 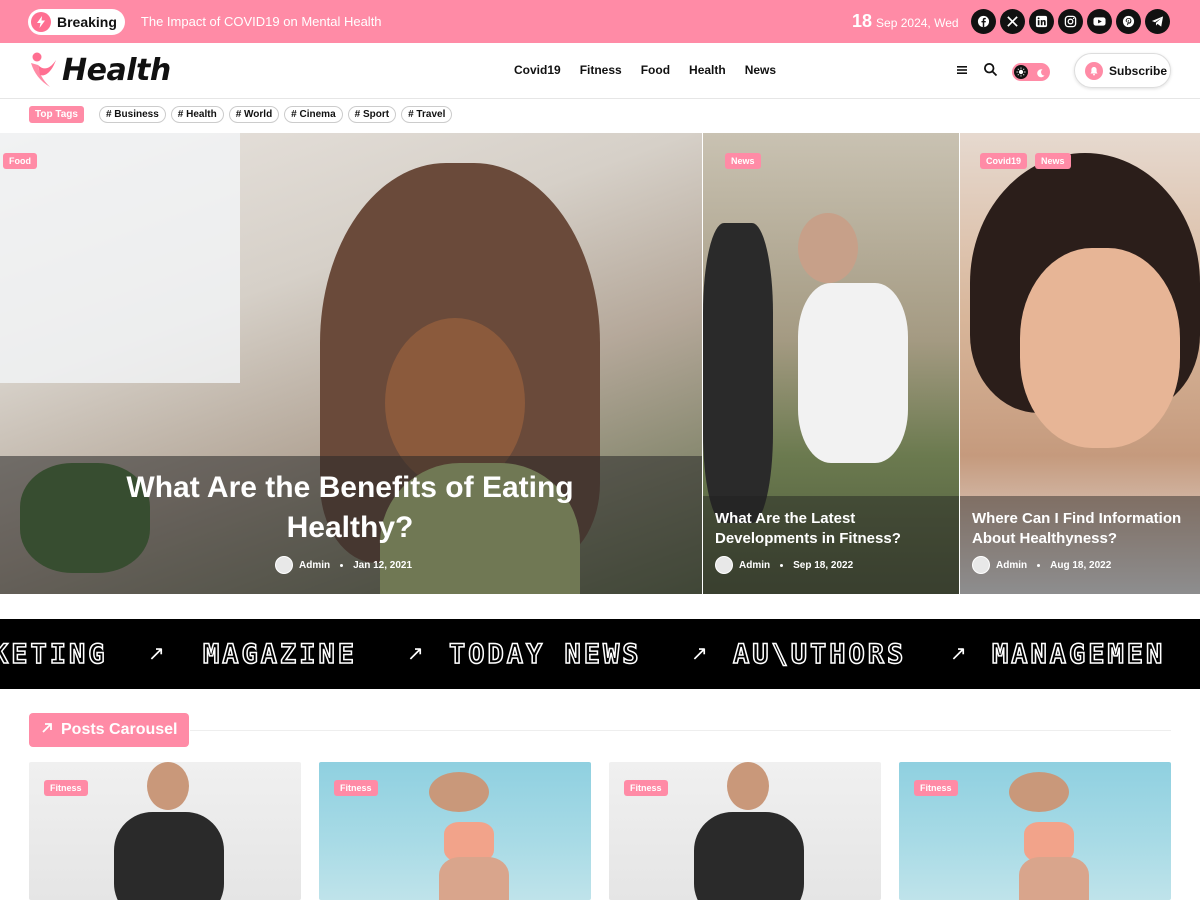 What do you see at coordinates (917, 23) in the screenshot?
I see `date-rest: Sep 2024, Wed` at bounding box center [917, 23].